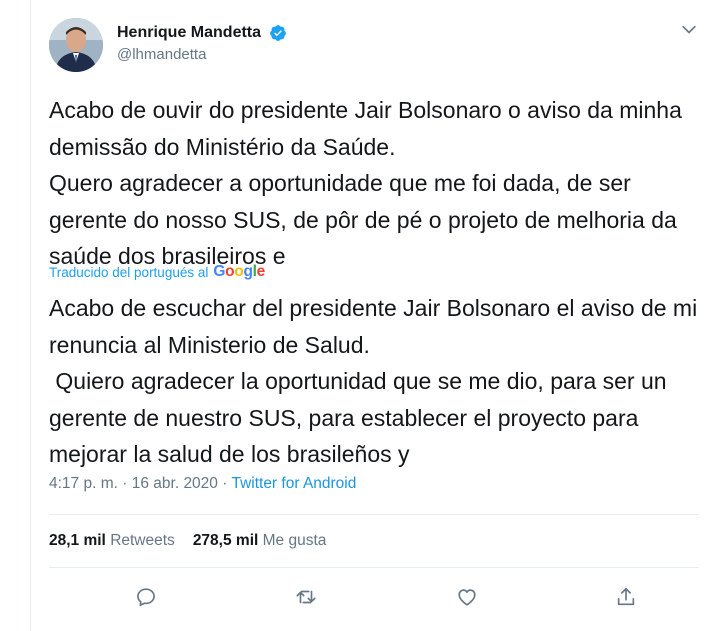 The width and height of the screenshot is (715, 631). What do you see at coordinates (374, 46) in the screenshot?
I see `tweet-header: Henrique Mandetta @lhmandetta` at bounding box center [374, 46].